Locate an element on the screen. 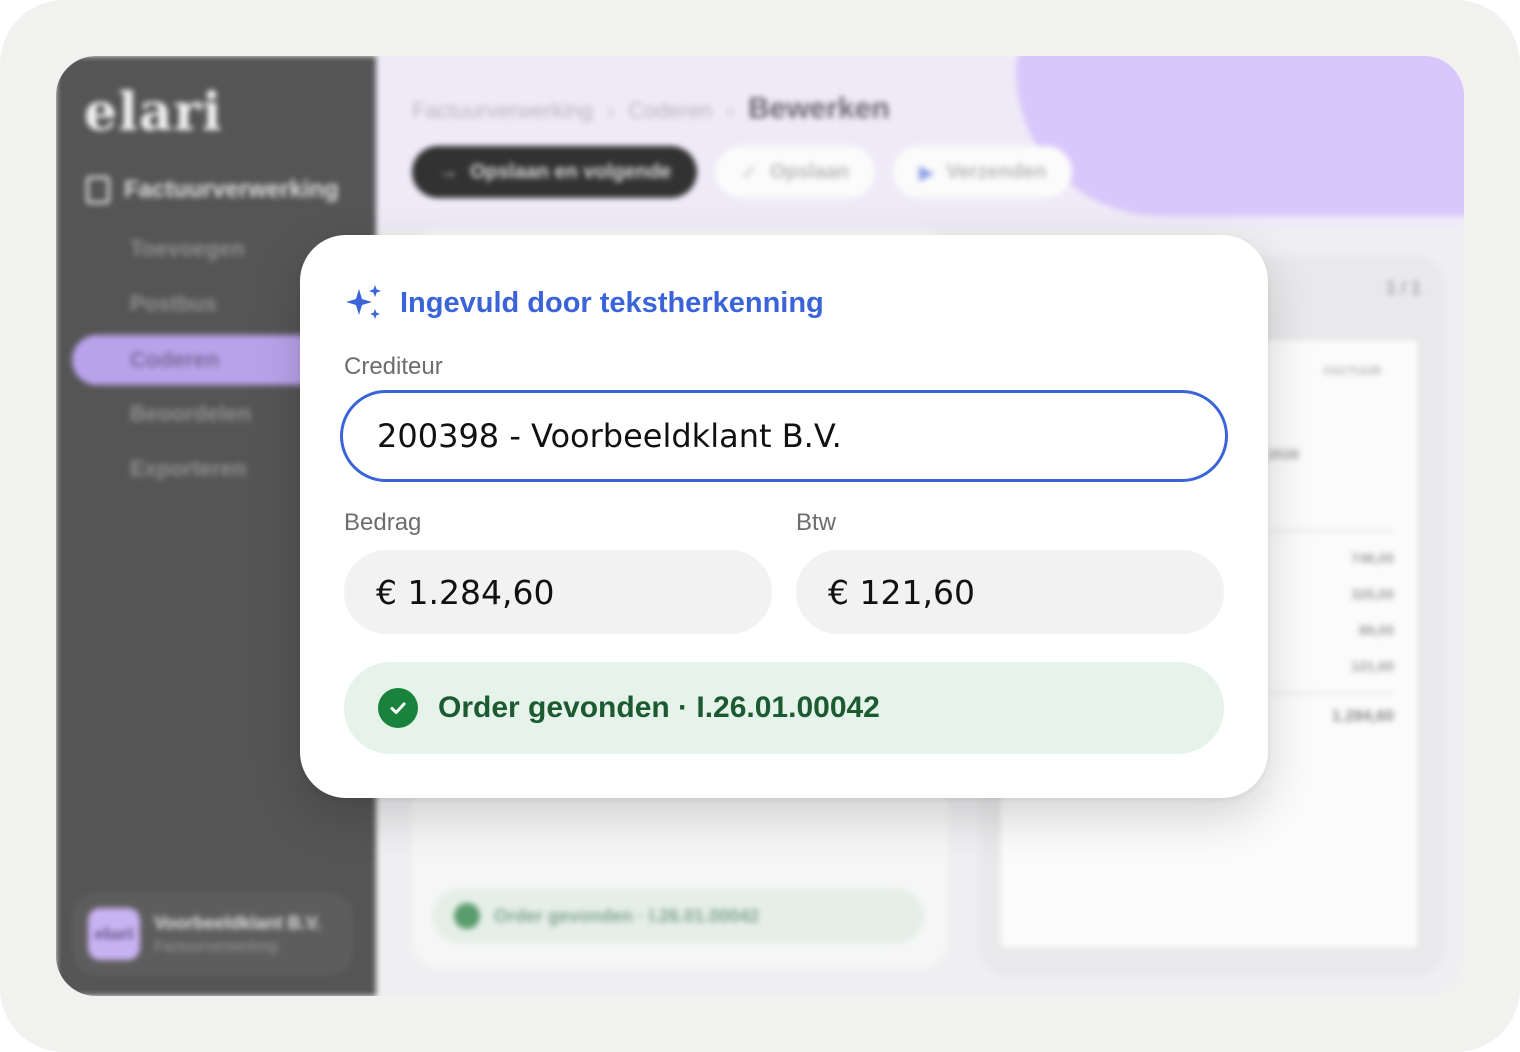 Image resolution: width=1520 pixels, height=1052 pixels. sidebar-item-toevoegen: Toevoegen is located at coordinates (187, 249).